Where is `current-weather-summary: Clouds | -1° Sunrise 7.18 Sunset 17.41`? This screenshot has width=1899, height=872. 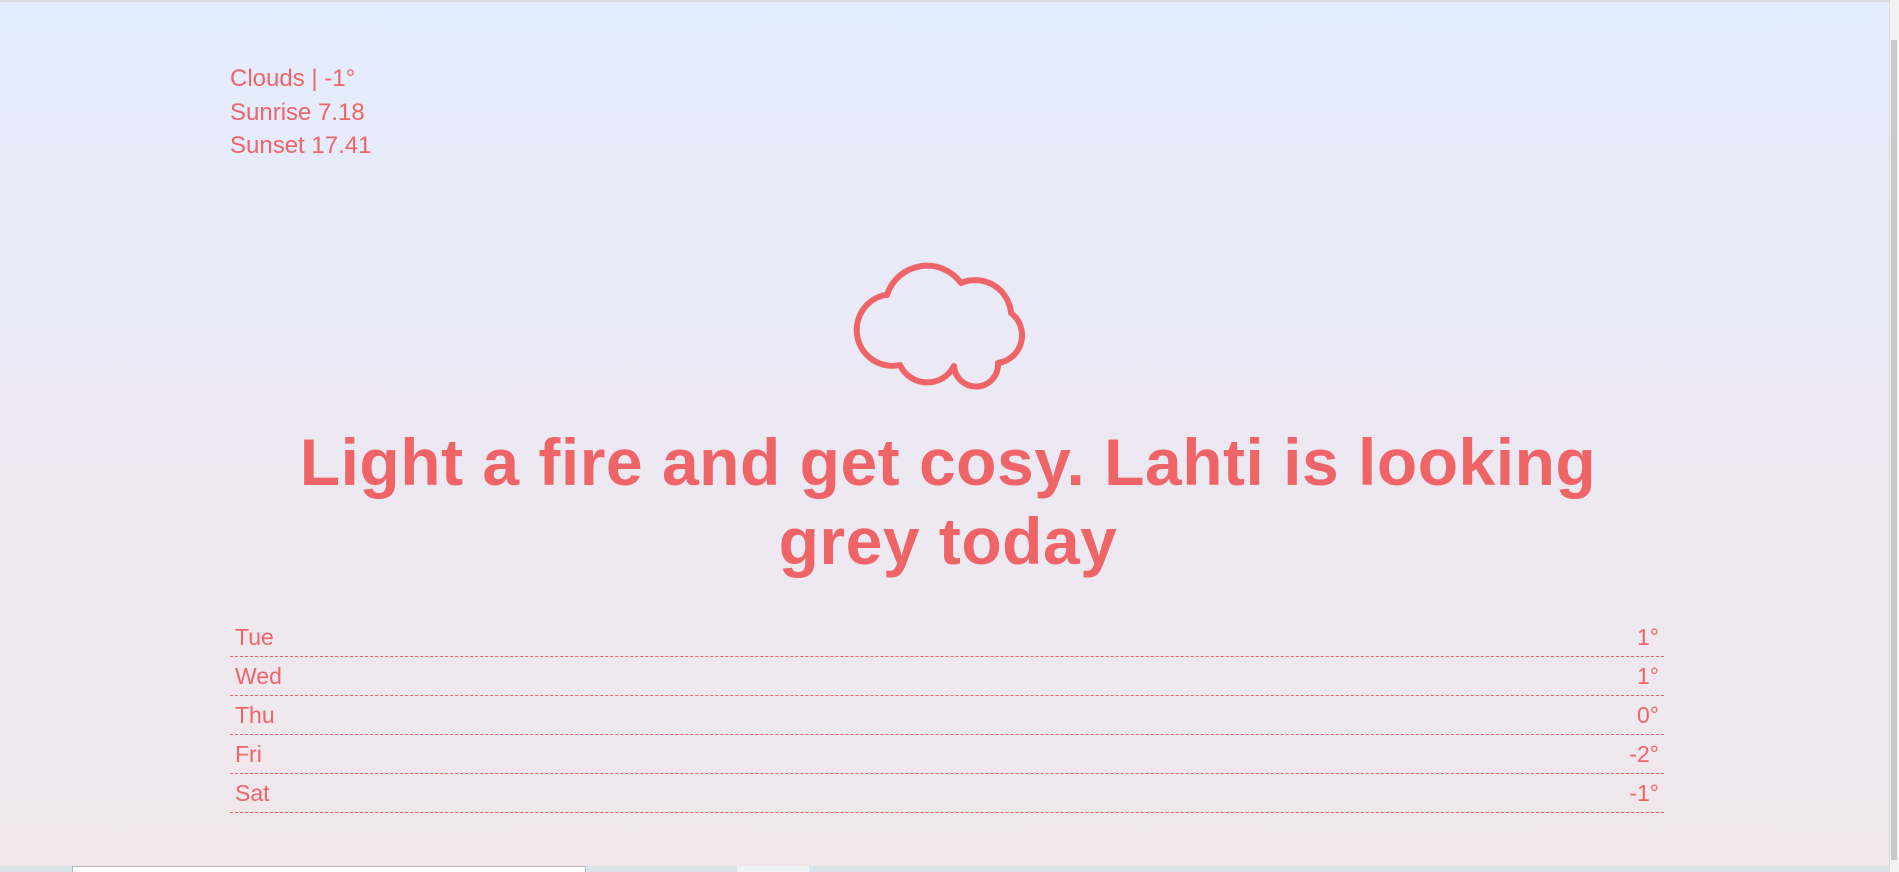
current-weather-summary: Clouds | -1° Sunrise 7.18 Sunset 17.41 is located at coordinates (300, 112).